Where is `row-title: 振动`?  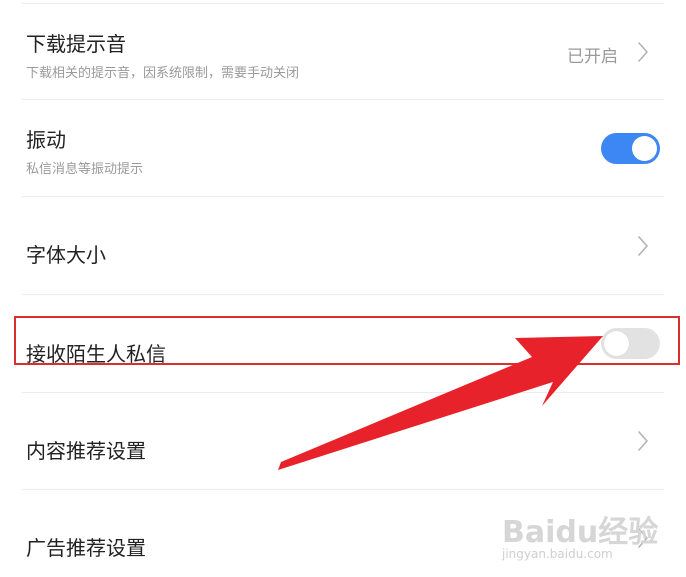 row-title: 振动 is located at coordinates (46, 140).